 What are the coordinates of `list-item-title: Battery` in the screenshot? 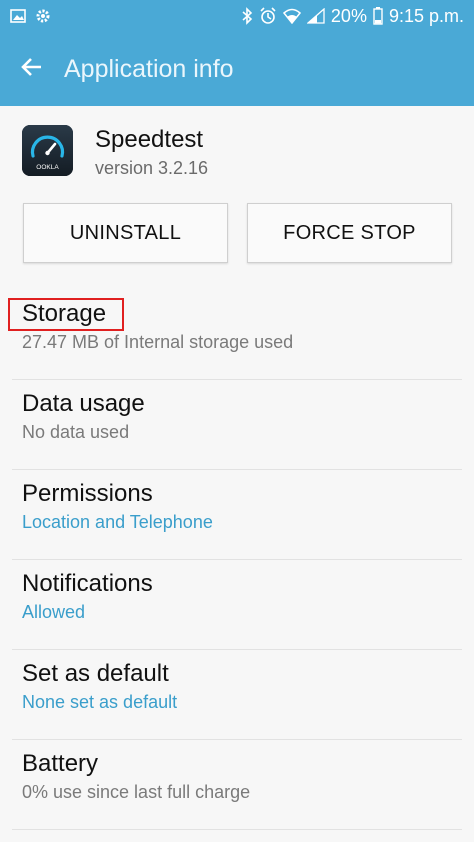 It's located at (60, 763).